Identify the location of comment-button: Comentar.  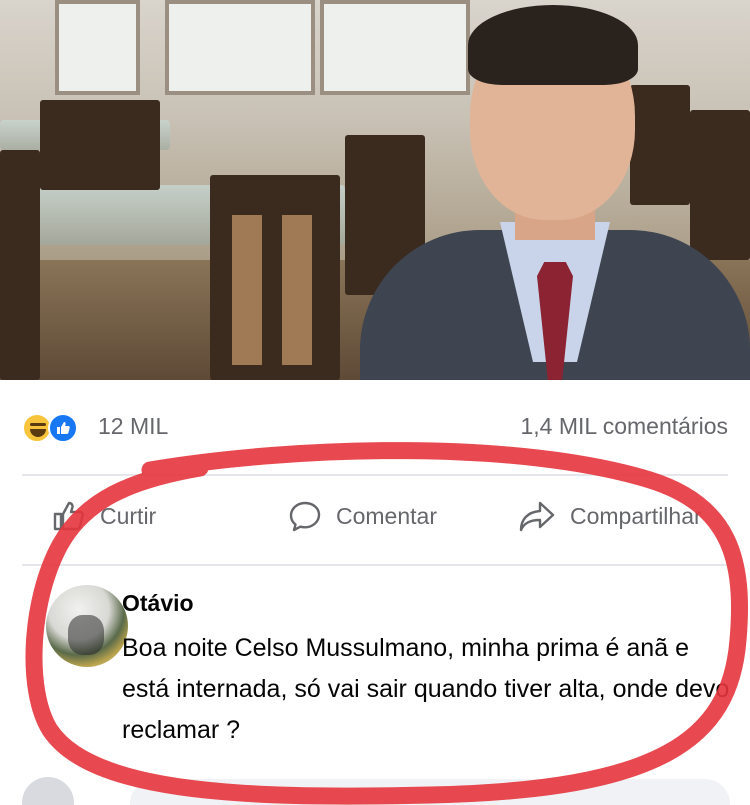
(362, 516).